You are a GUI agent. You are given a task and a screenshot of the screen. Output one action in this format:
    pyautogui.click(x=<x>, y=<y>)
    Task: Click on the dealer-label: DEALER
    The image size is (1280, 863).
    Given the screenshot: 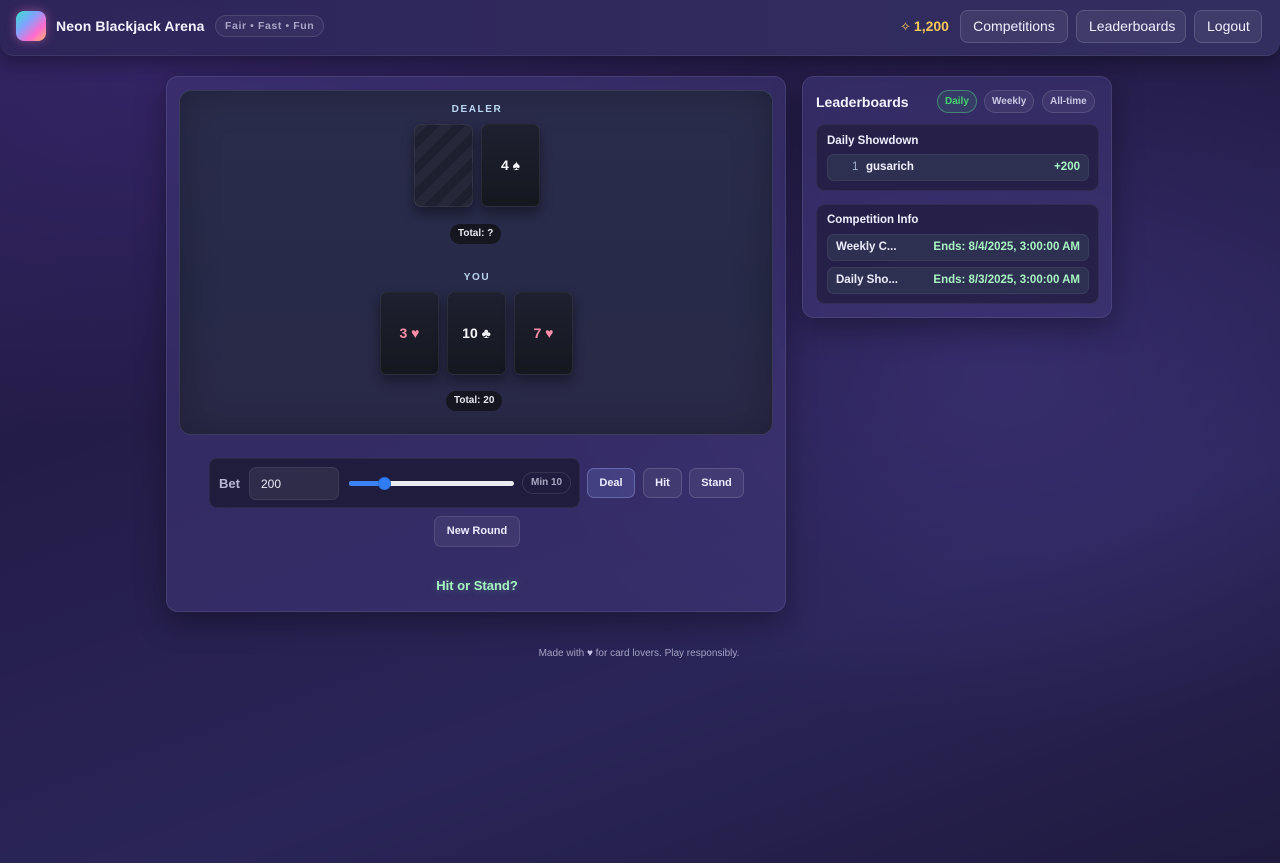 What is the action you would take?
    pyautogui.click(x=477, y=109)
    